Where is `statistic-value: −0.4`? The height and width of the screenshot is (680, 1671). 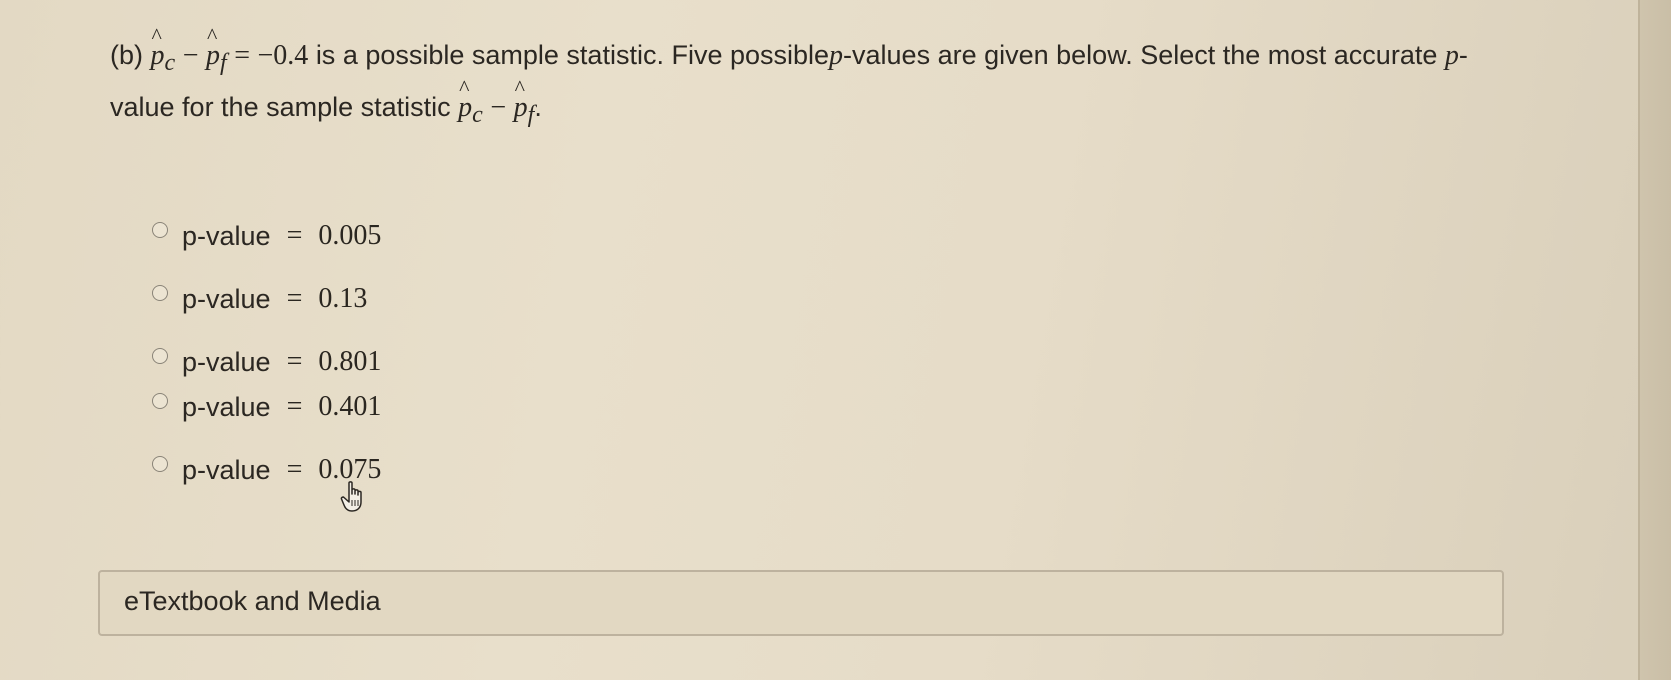 statistic-value: −0.4 is located at coordinates (283, 55).